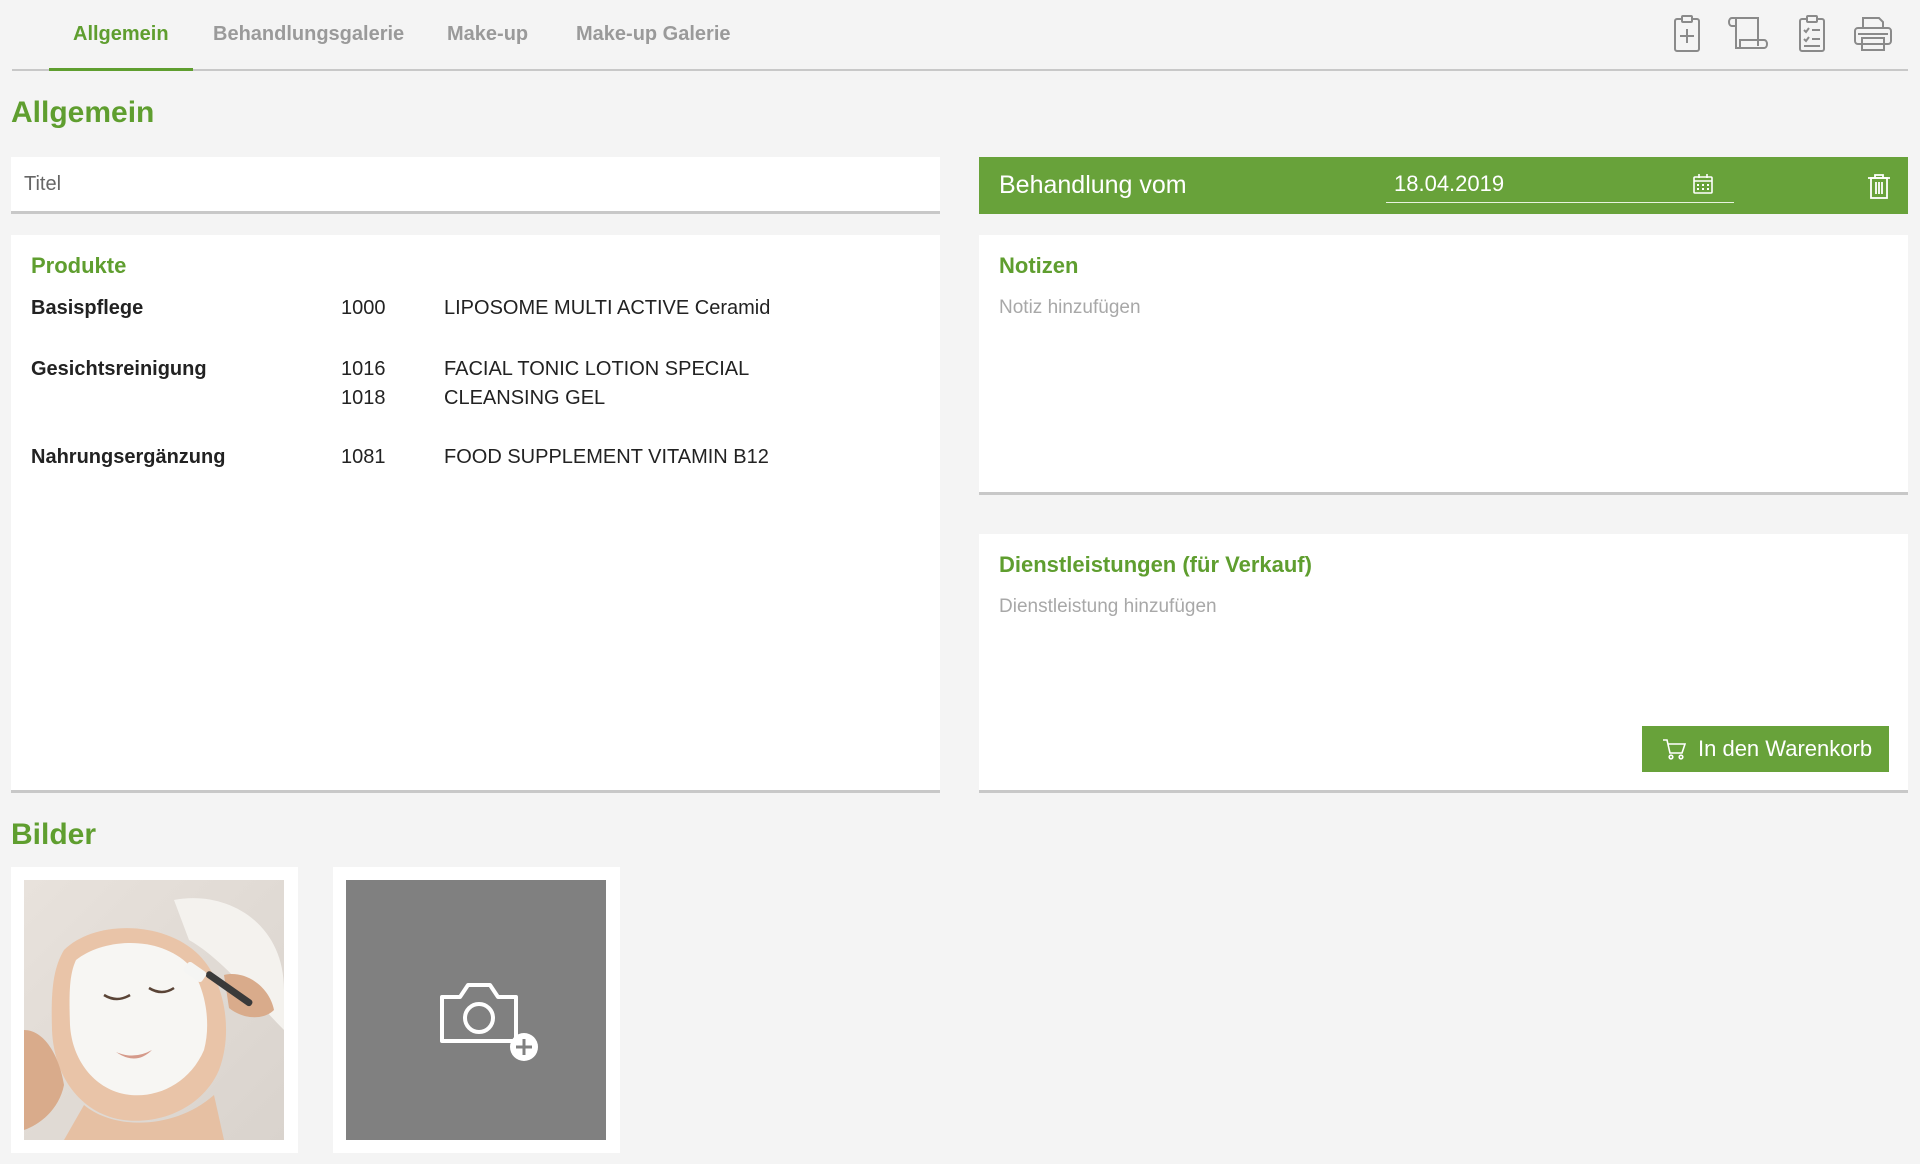 This screenshot has width=1920, height=1164. What do you see at coordinates (487, 35) in the screenshot?
I see `tab-make-up: Make-up` at bounding box center [487, 35].